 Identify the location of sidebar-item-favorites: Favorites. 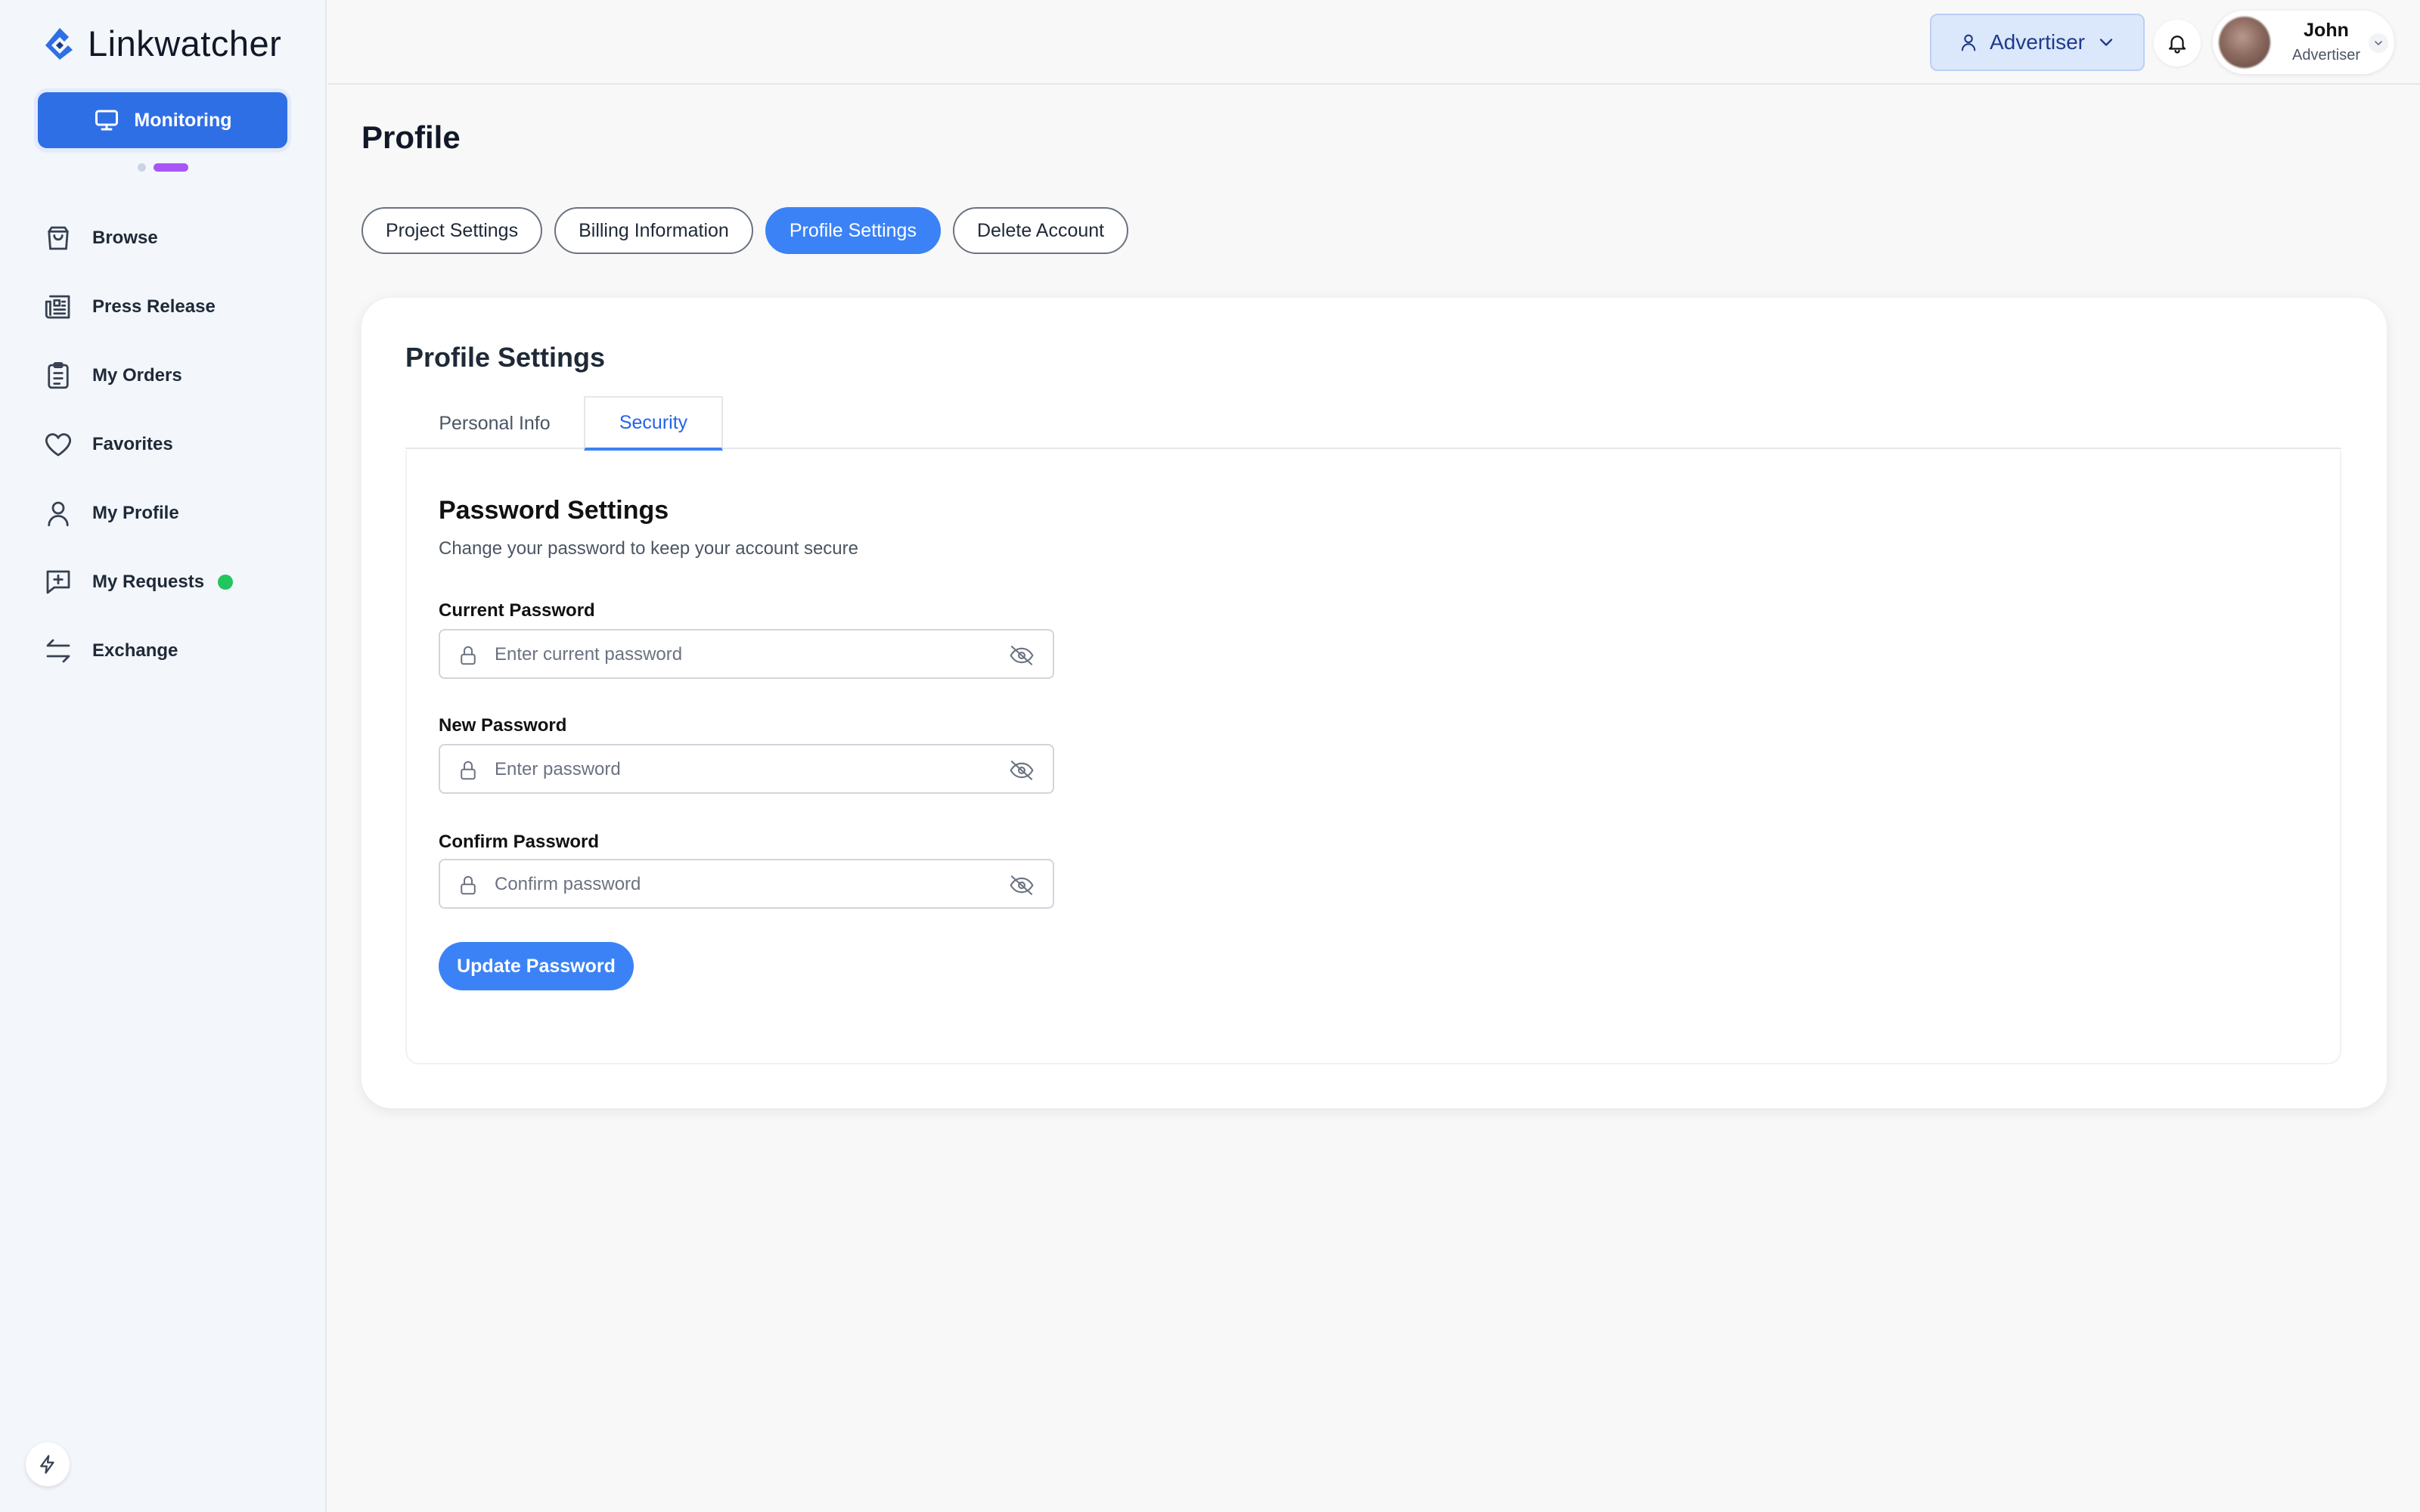
(178, 444).